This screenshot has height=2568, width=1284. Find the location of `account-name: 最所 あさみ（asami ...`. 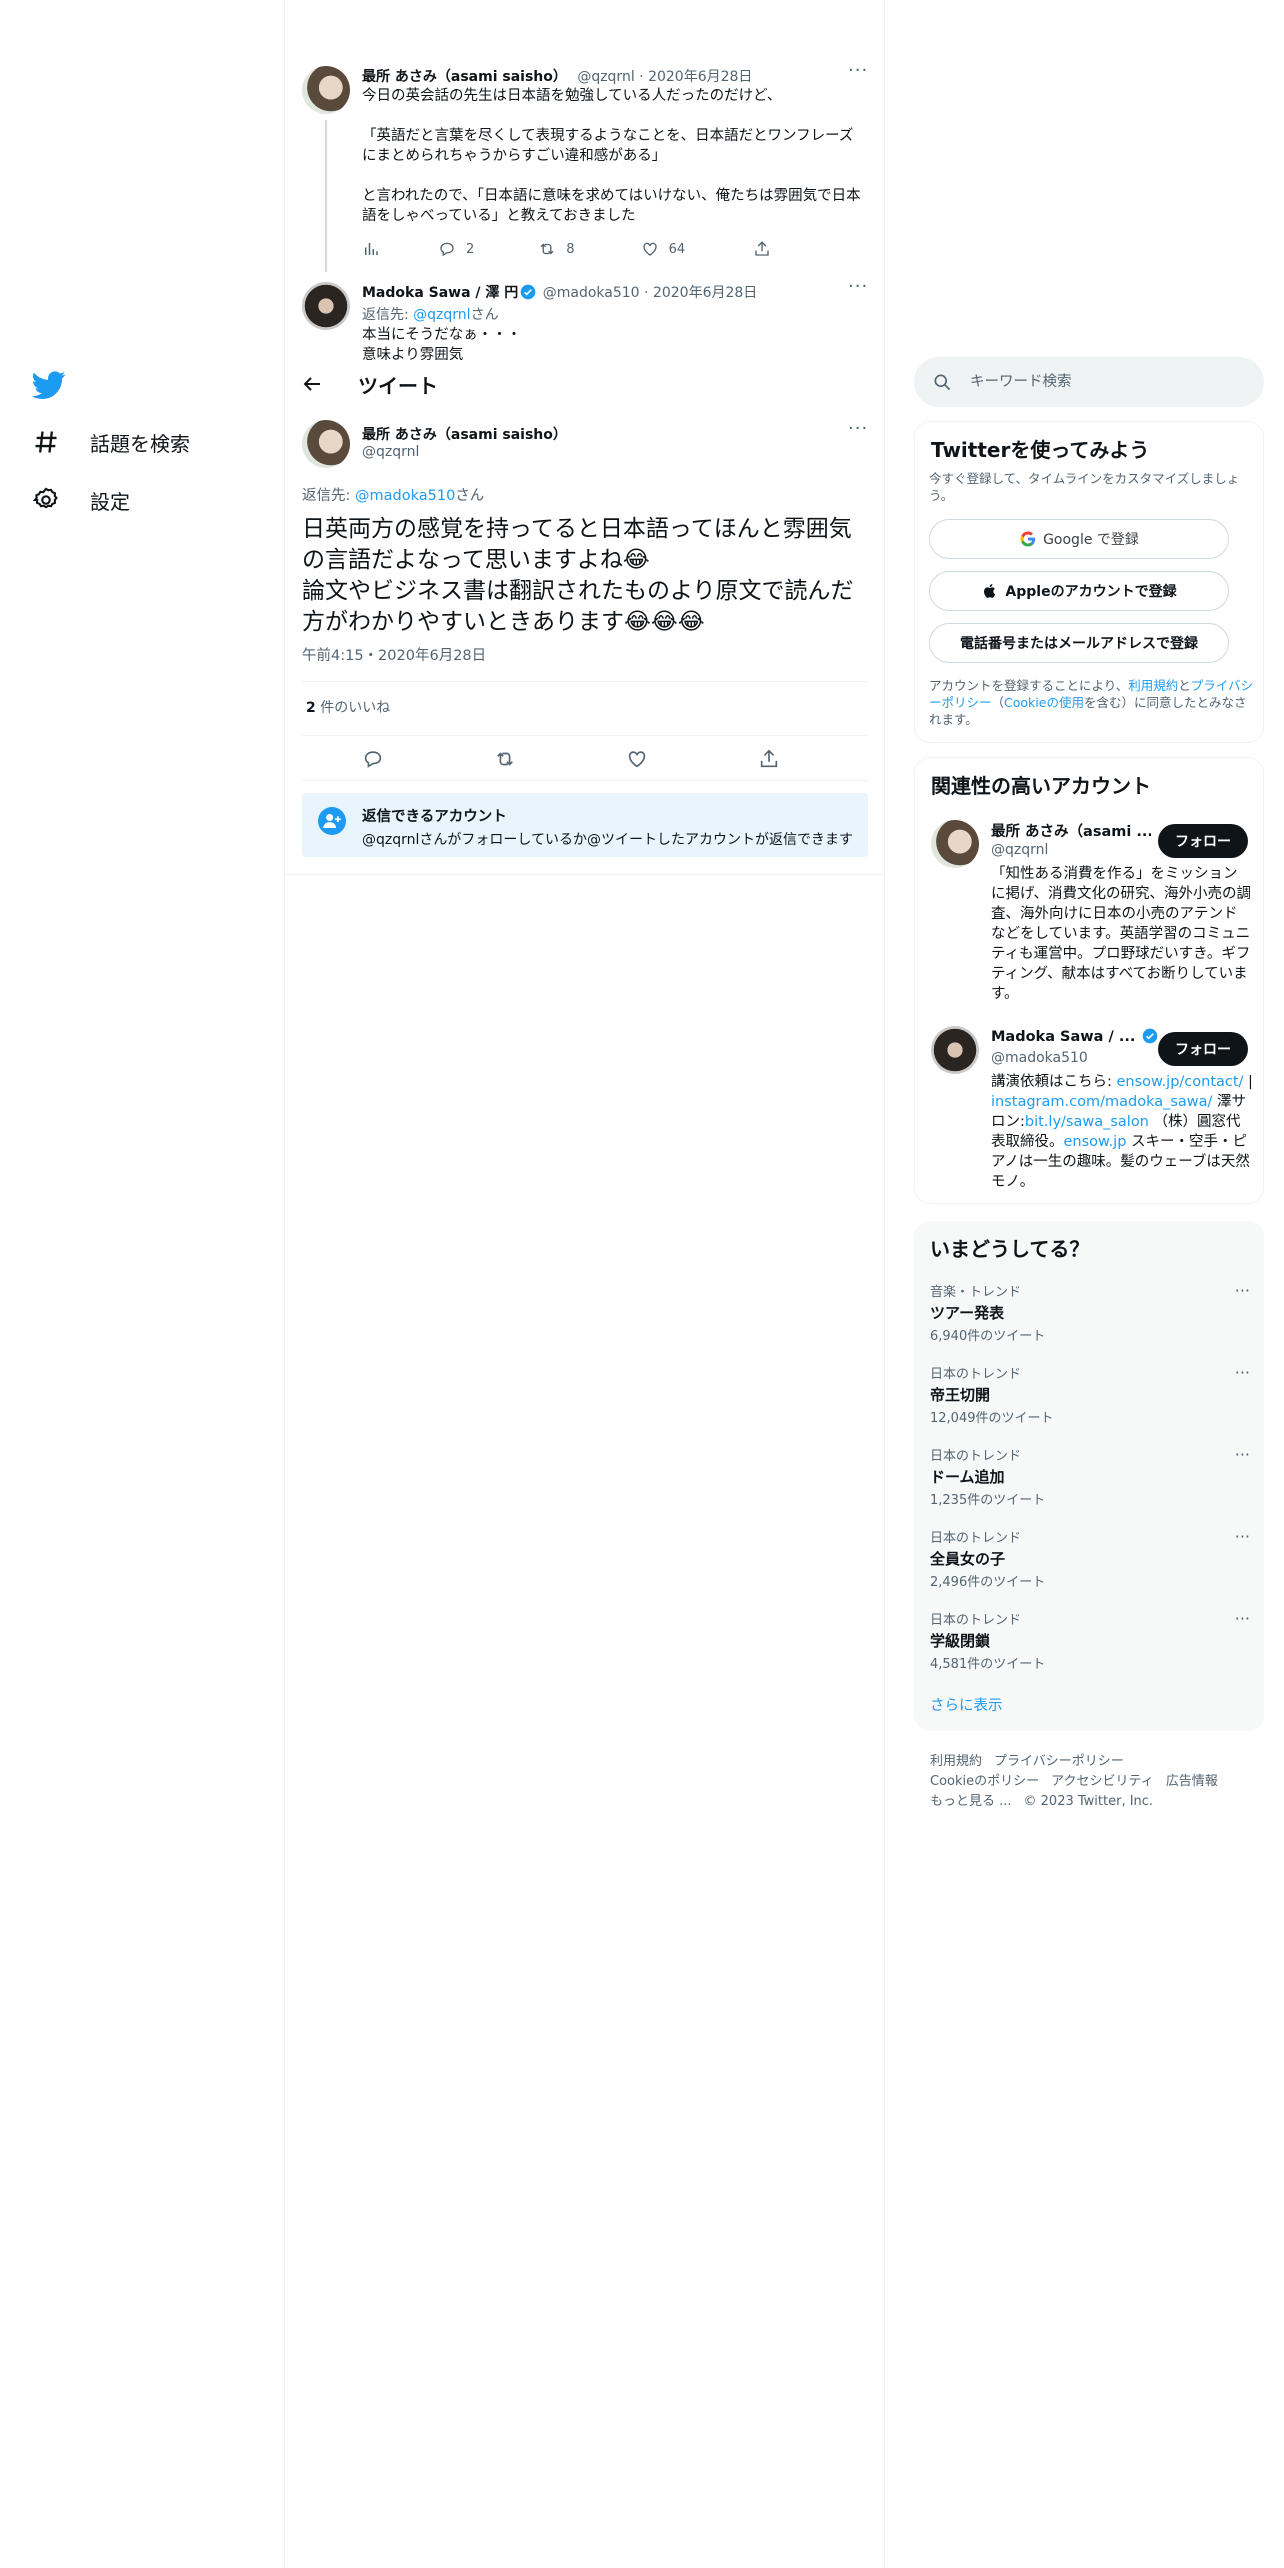

account-name: 最所 あさみ（asami ... is located at coordinates (1071, 830).